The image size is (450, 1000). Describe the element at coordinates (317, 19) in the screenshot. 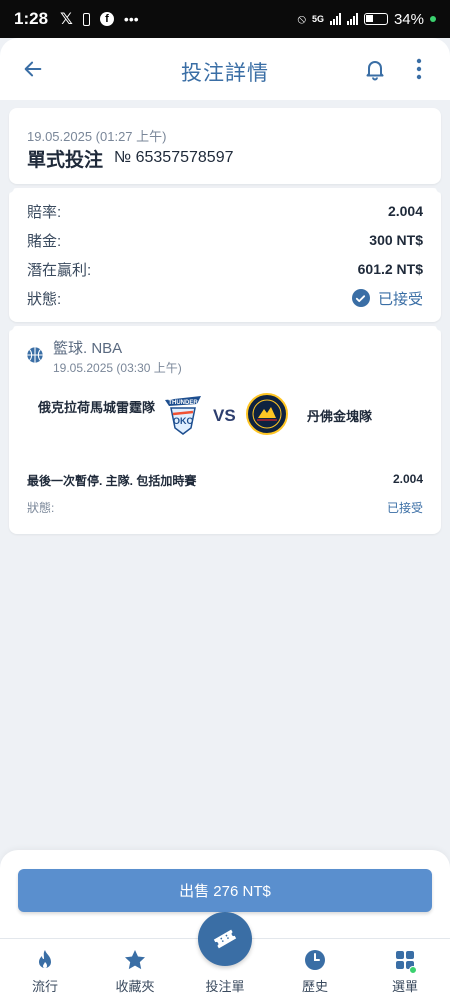

I see `network-type: 5G` at that location.